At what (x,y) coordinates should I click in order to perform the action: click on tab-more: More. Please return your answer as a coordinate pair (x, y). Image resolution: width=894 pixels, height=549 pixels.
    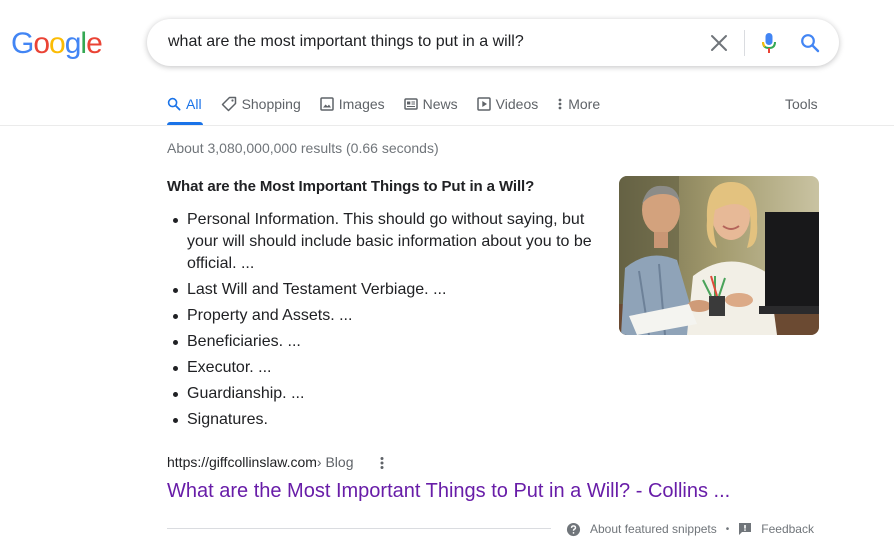
    Looking at the image, I should click on (578, 104).